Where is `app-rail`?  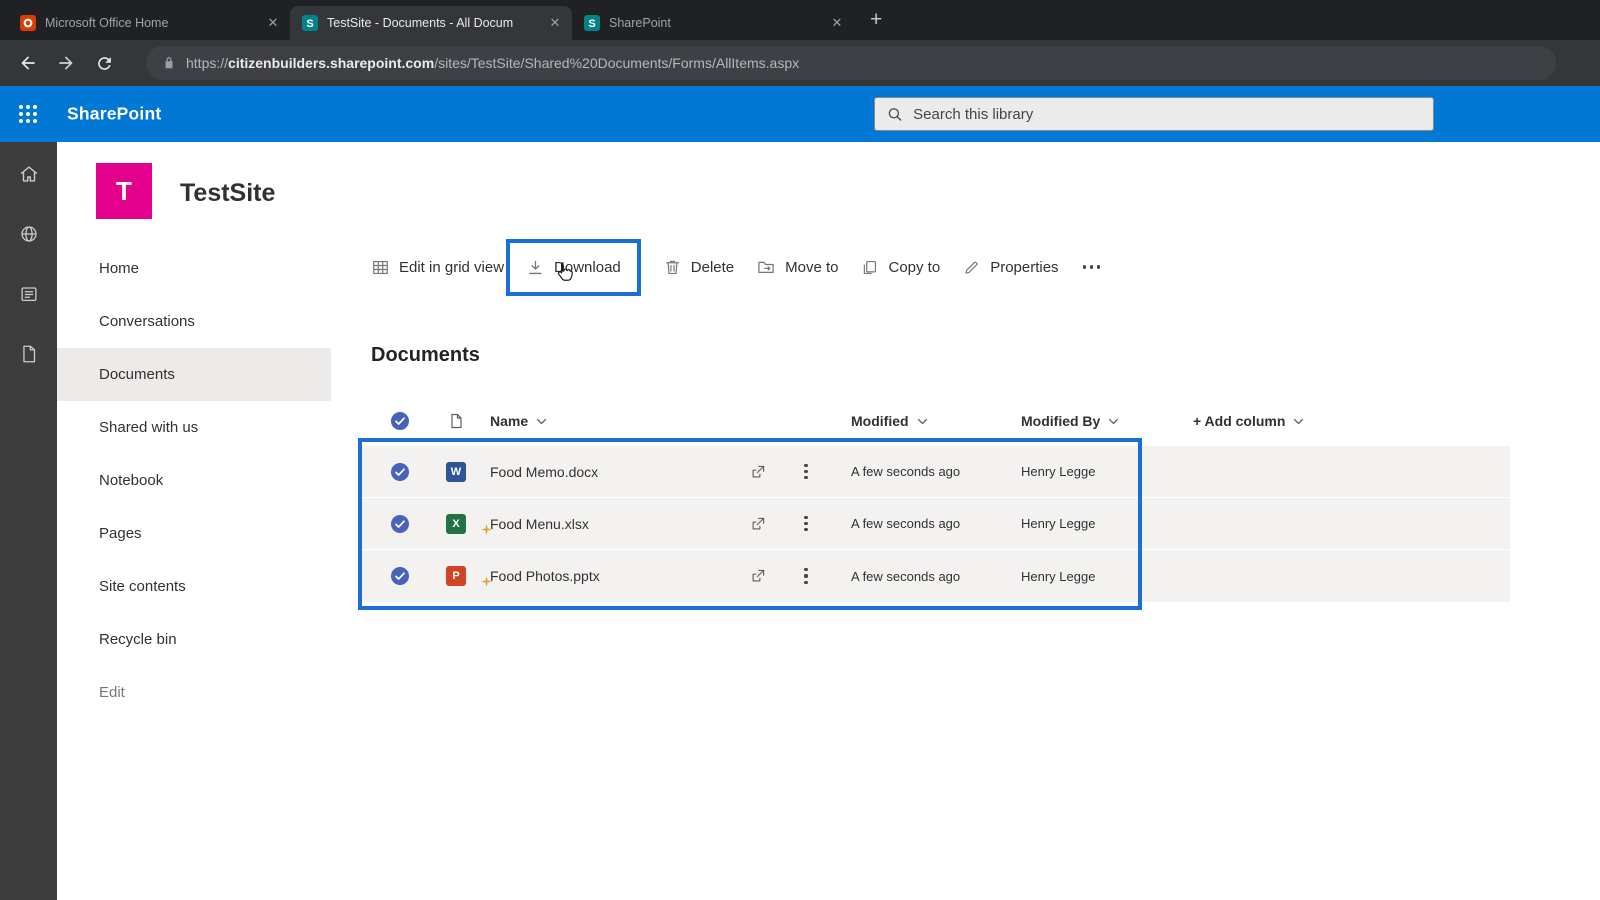 app-rail is located at coordinates (28, 521).